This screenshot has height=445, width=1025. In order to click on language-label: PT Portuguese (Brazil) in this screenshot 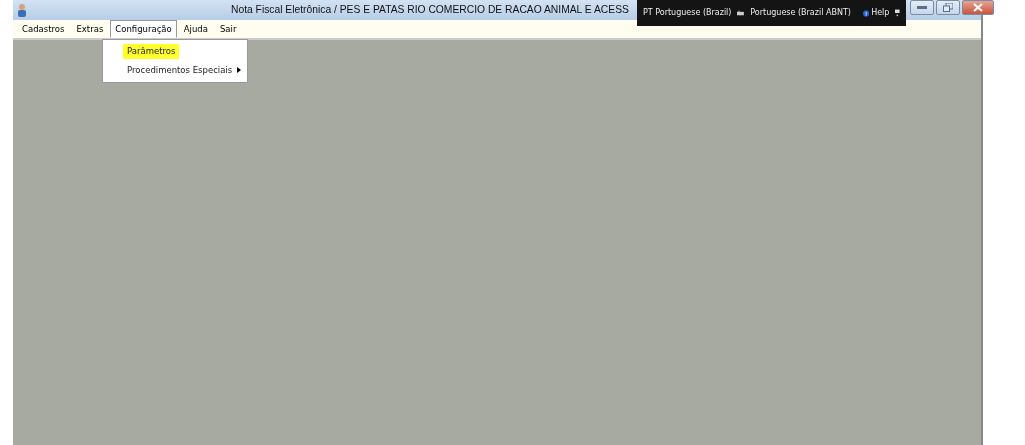, I will do `click(687, 13)`.